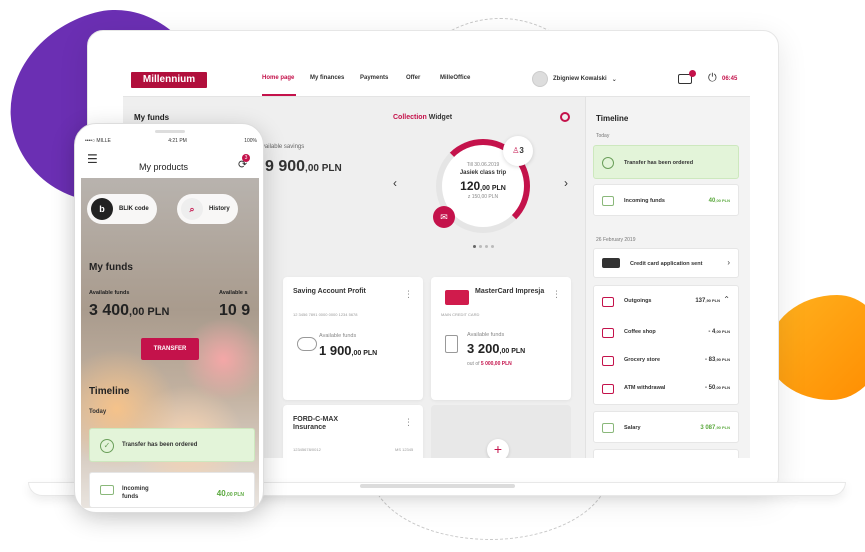 The image size is (865, 552). What do you see at coordinates (719, 332) in the screenshot?
I see `timeline-item-amount: - 4,00 PLN` at bounding box center [719, 332].